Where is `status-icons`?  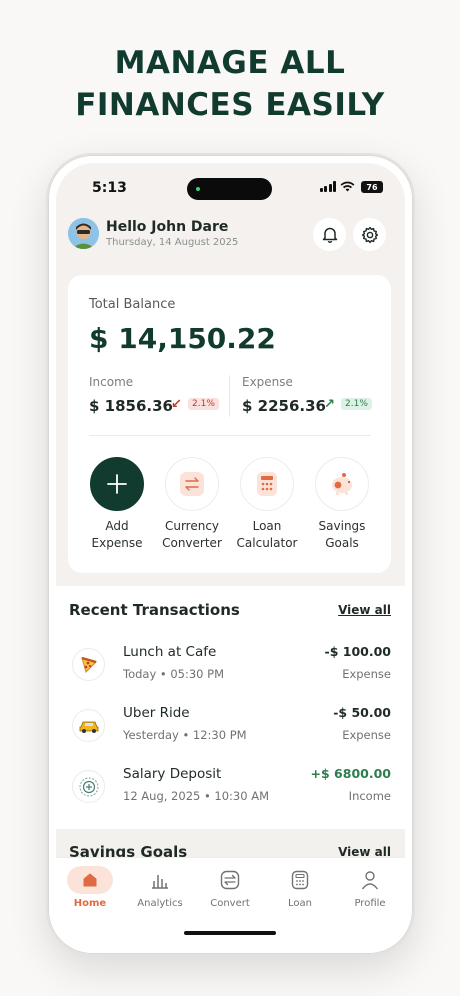 status-icons is located at coordinates (337, 186).